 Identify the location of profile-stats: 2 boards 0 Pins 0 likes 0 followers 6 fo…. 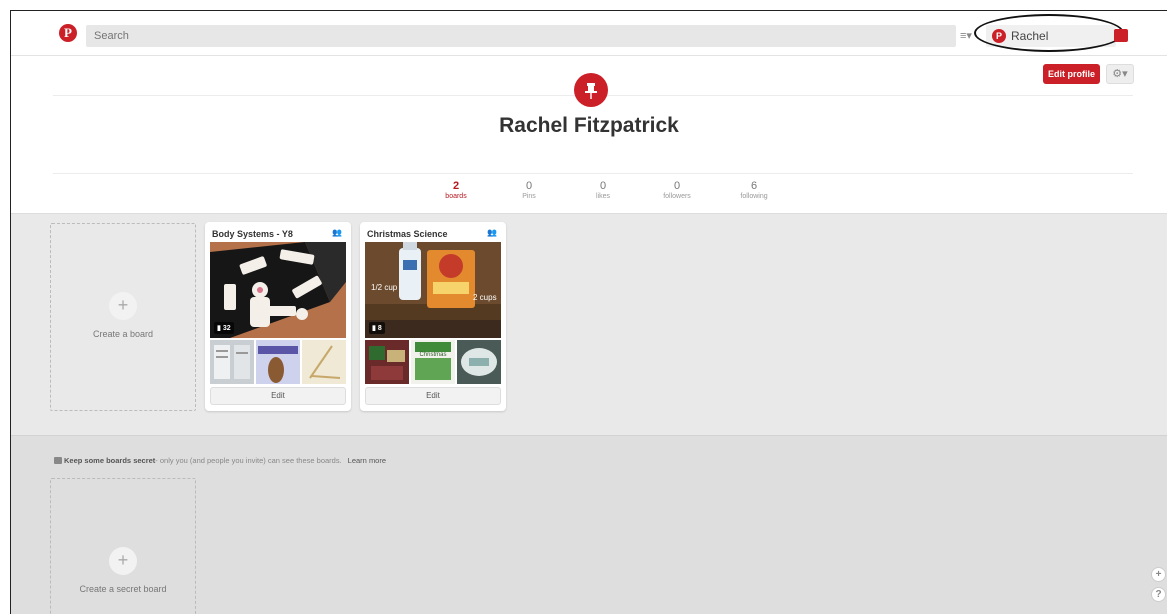
(591, 195).